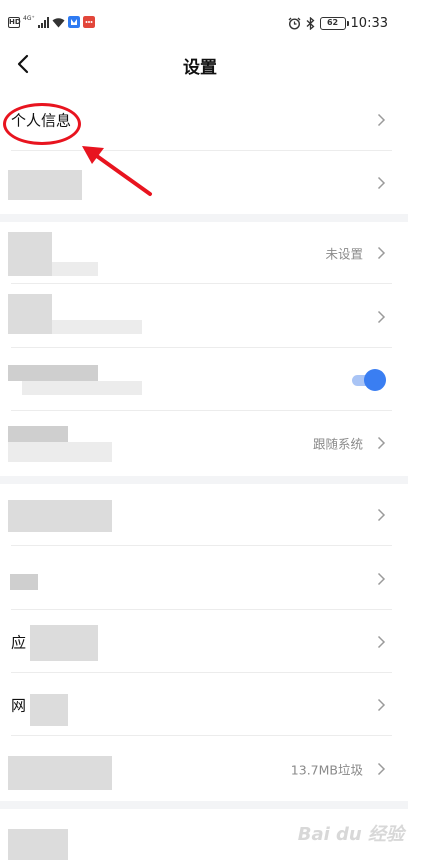  Describe the element at coordinates (73, 22) in the screenshot. I see `app-notification-icon` at that location.